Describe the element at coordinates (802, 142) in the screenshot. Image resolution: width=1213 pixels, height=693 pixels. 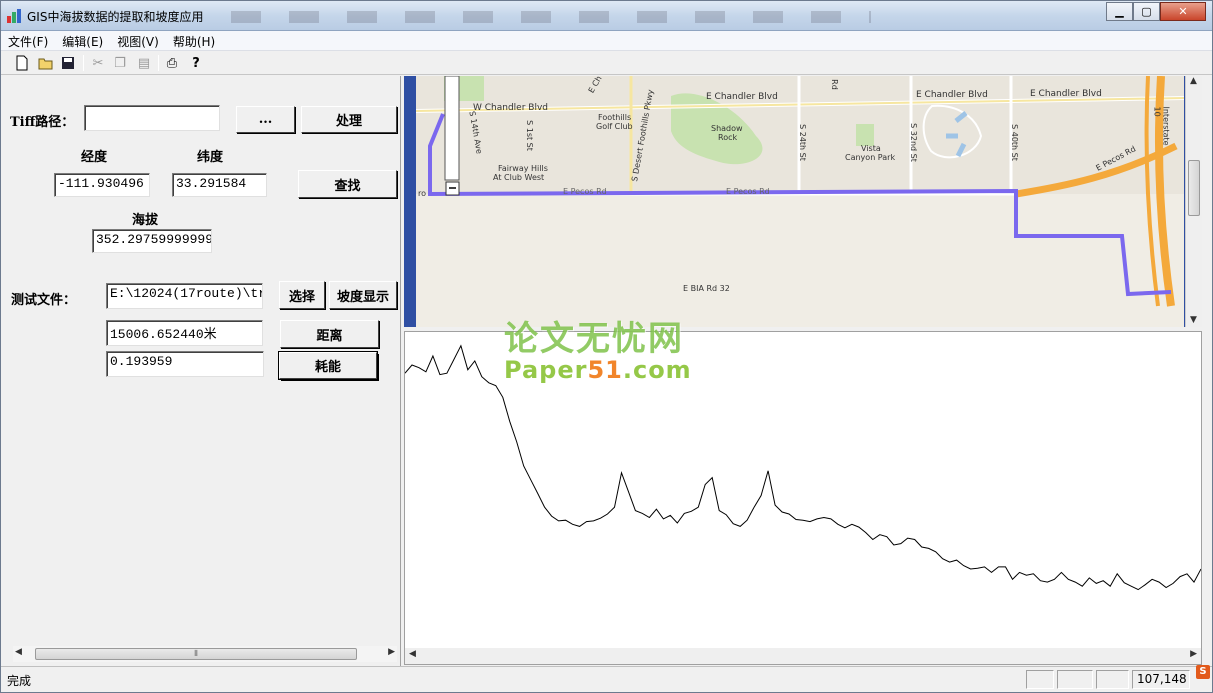
I see `map-label-s-24th: S 24th St` at that location.